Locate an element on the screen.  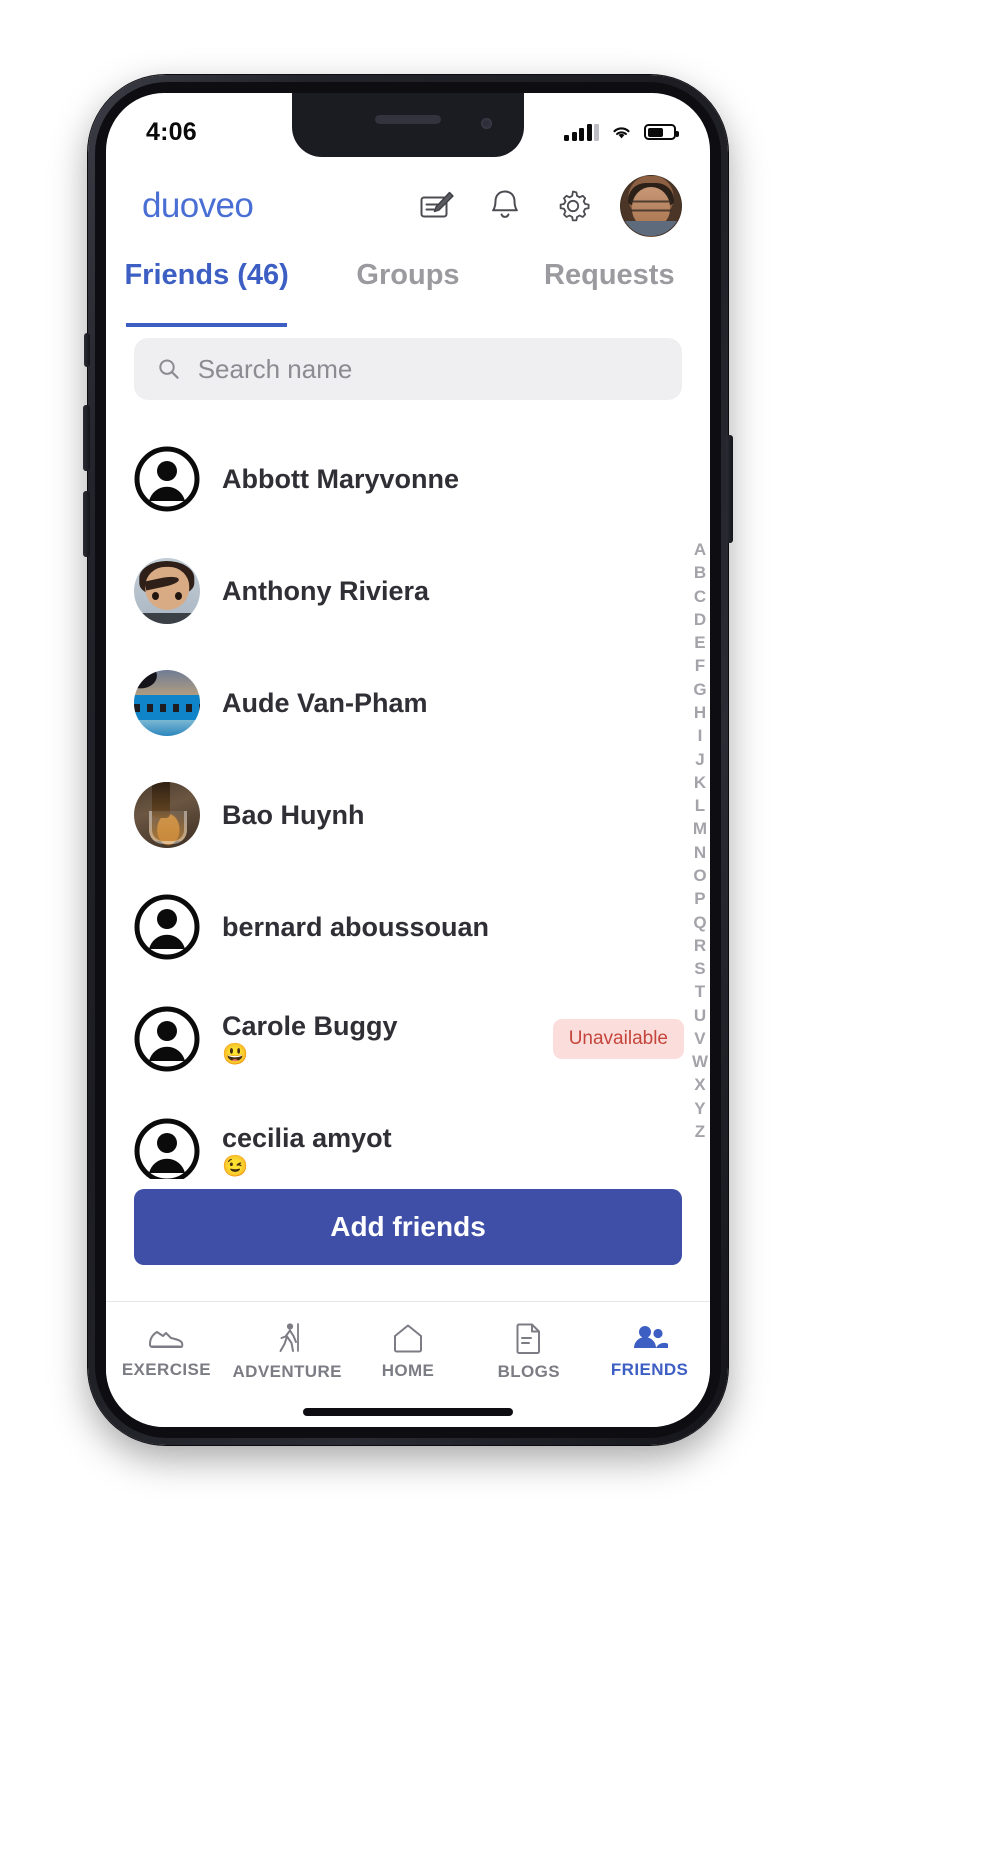
avatar is located at coordinates (651, 206).